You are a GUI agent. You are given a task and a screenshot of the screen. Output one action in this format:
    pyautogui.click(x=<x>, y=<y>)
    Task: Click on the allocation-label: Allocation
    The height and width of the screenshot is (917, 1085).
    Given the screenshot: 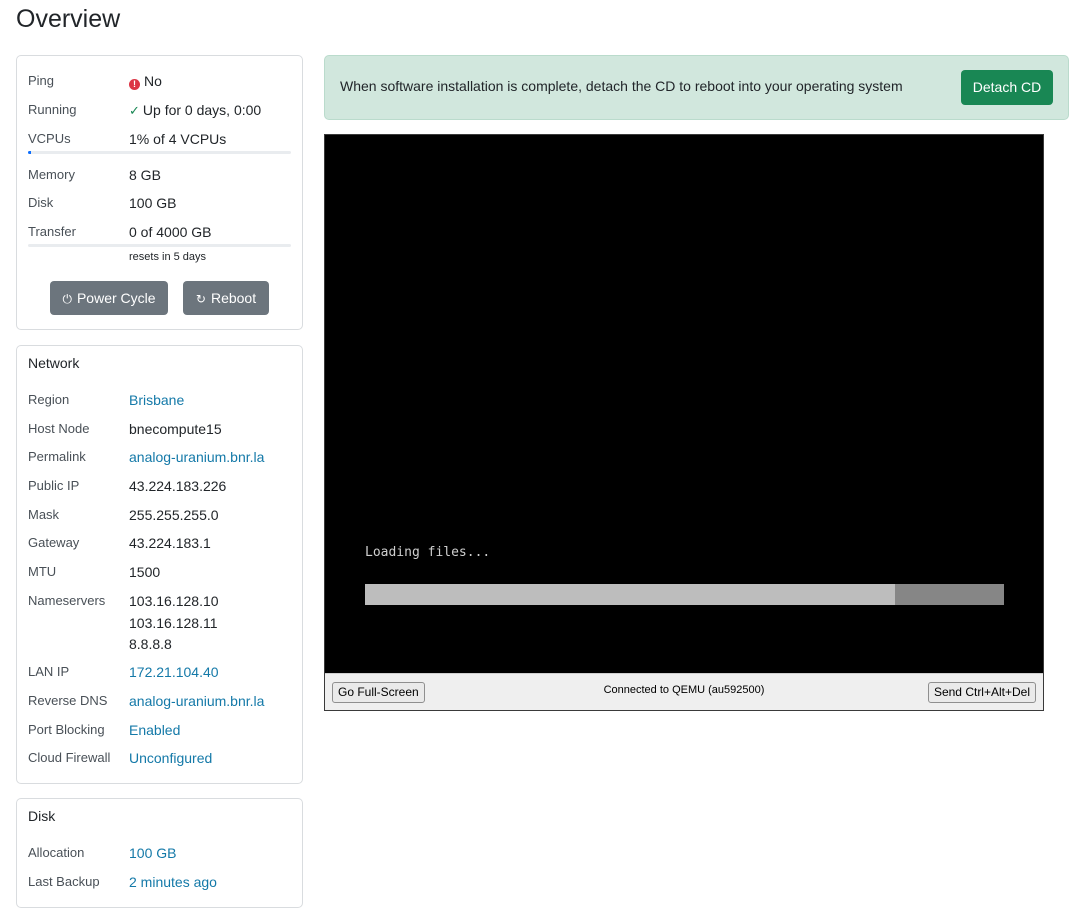 What is the action you would take?
    pyautogui.click(x=56, y=852)
    